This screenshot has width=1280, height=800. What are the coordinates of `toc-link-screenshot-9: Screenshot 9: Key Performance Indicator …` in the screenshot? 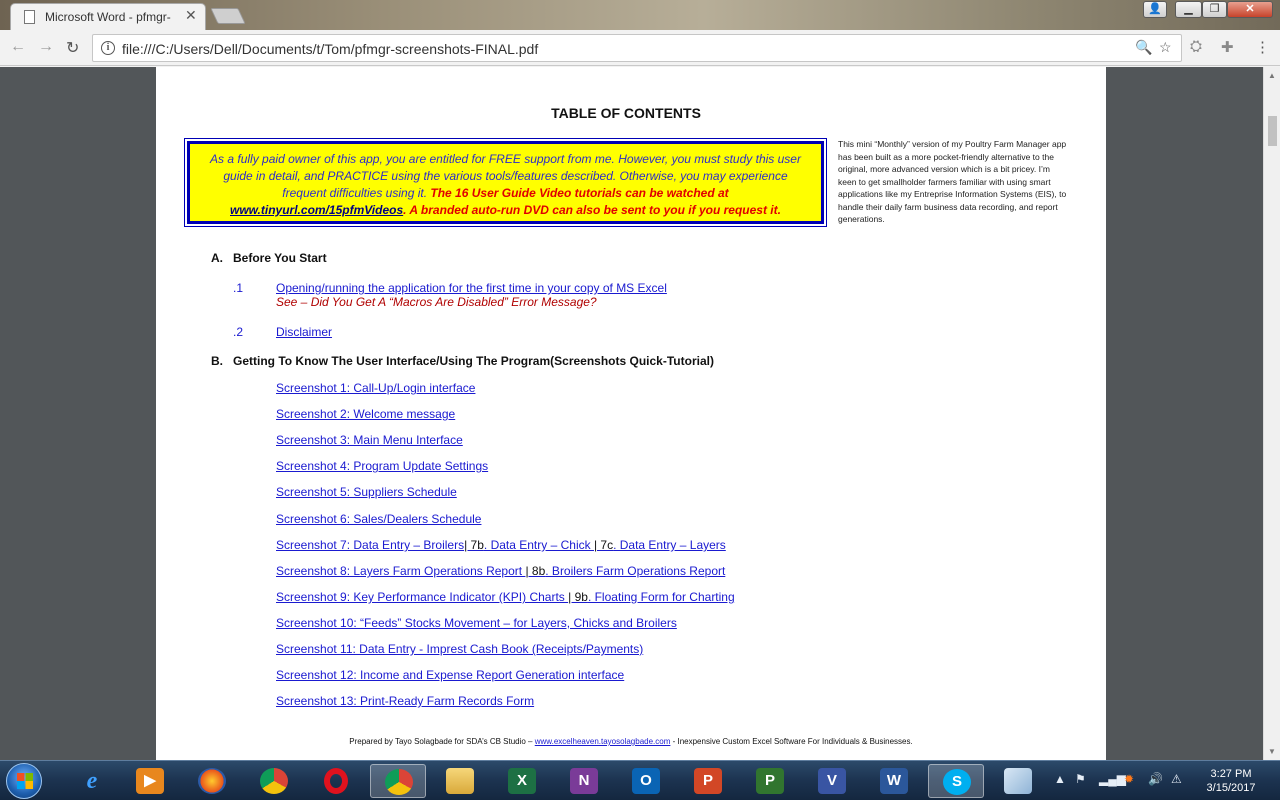 It's located at (505, 597).